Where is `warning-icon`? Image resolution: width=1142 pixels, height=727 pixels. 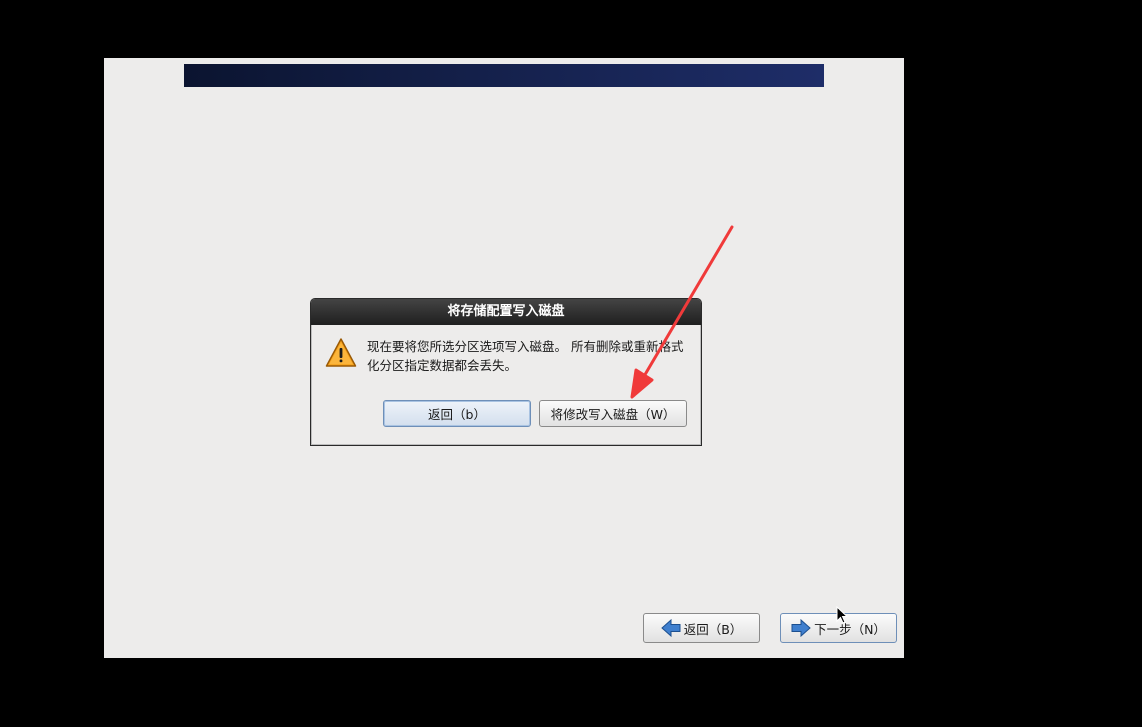 warning-icon is located at coordinates (341, 352).